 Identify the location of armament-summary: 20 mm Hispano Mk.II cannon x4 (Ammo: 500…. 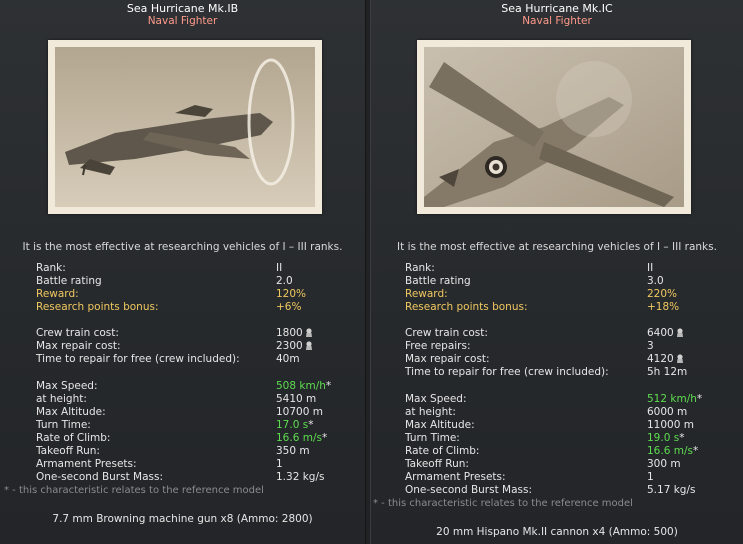
(557, 532).